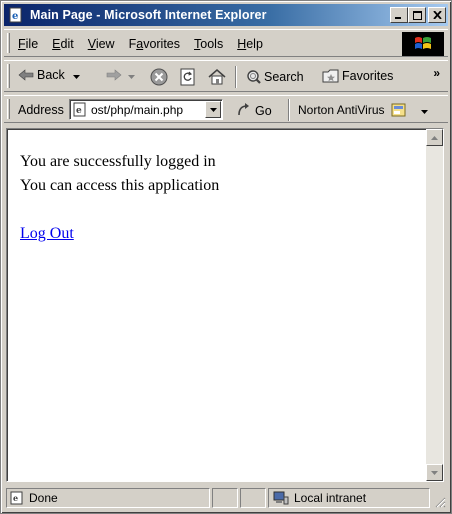 This screenshot has height=514, width=452. Describe the element at coordinates (434, 472) in the screenshot. I see `scroll-down-button` at that location.